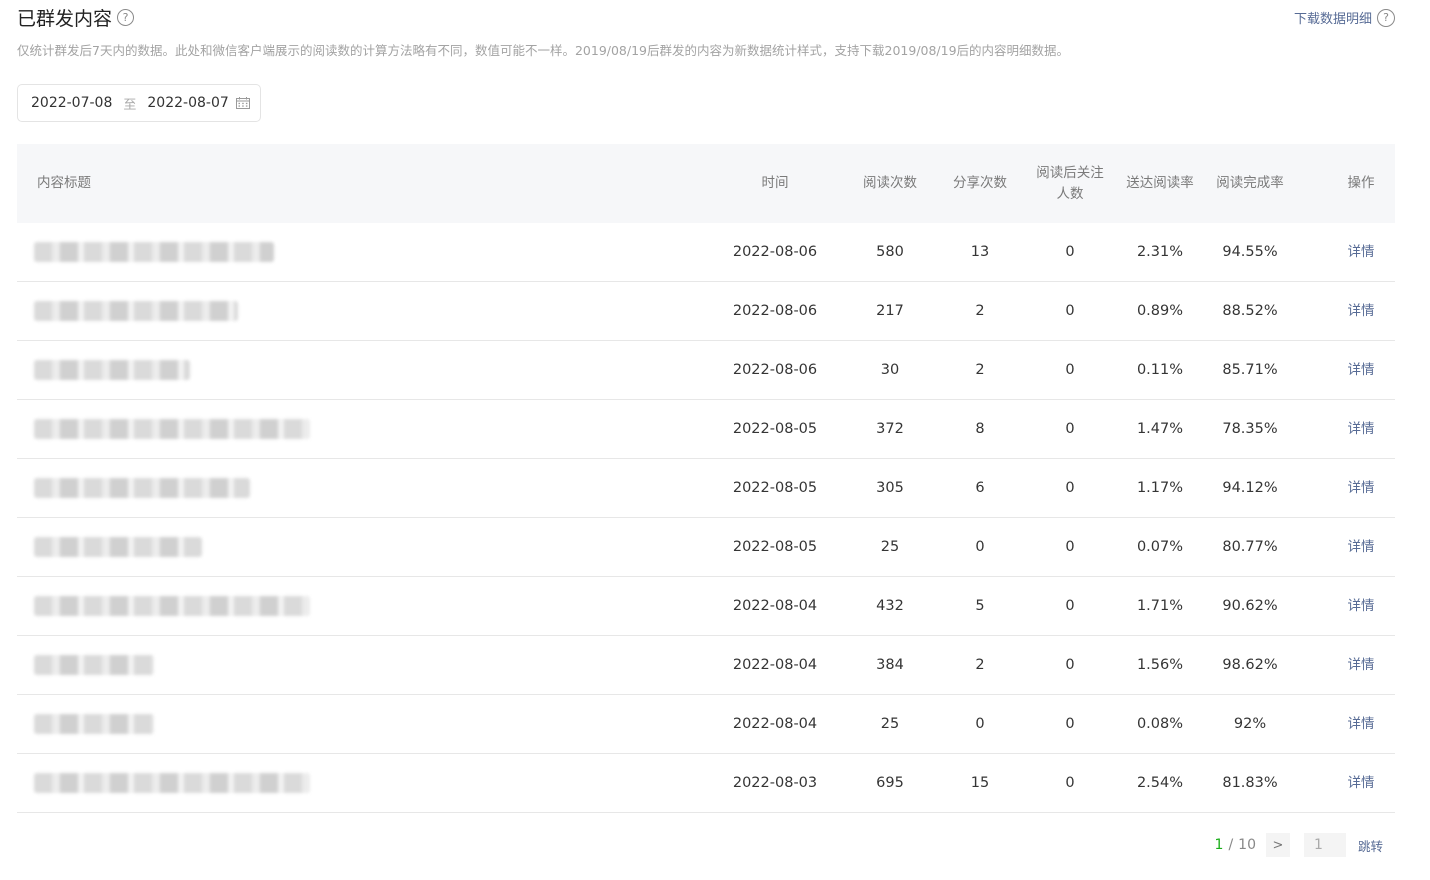 The height and width of the screenshot is (880, 1430). What do you see at coordinates (706, 183) in the screenshot?
I see `table-header: 内容标题 时间 阅读次数 分享次数 阅读后关注人数 送达阅读率 阅读完成率 操作` at bounding box center [706, 183].